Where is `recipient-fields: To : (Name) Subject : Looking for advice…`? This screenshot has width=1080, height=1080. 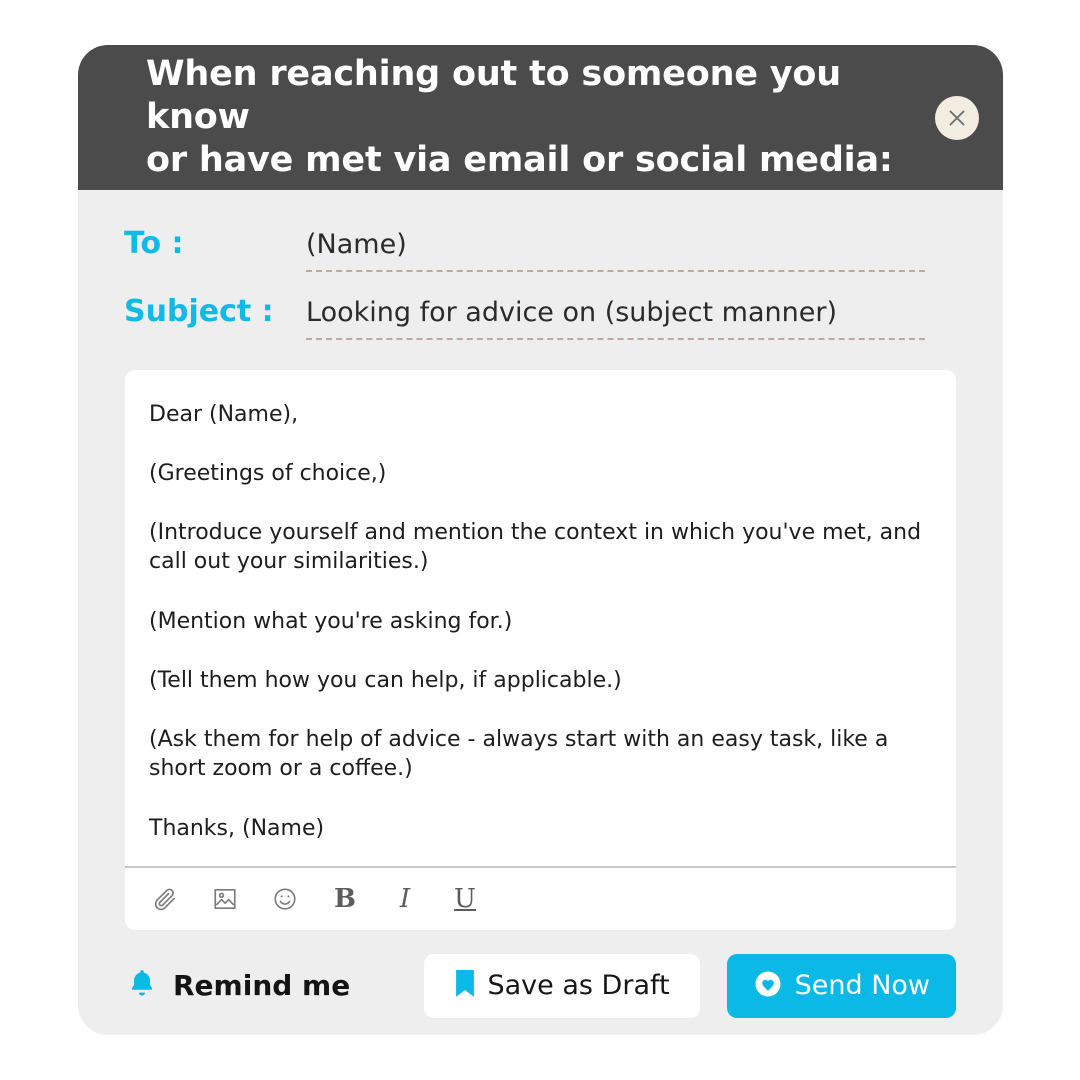 recipient-fields: To : (Name) Subject : Looking for advice… is located at coordinates (540, 265).